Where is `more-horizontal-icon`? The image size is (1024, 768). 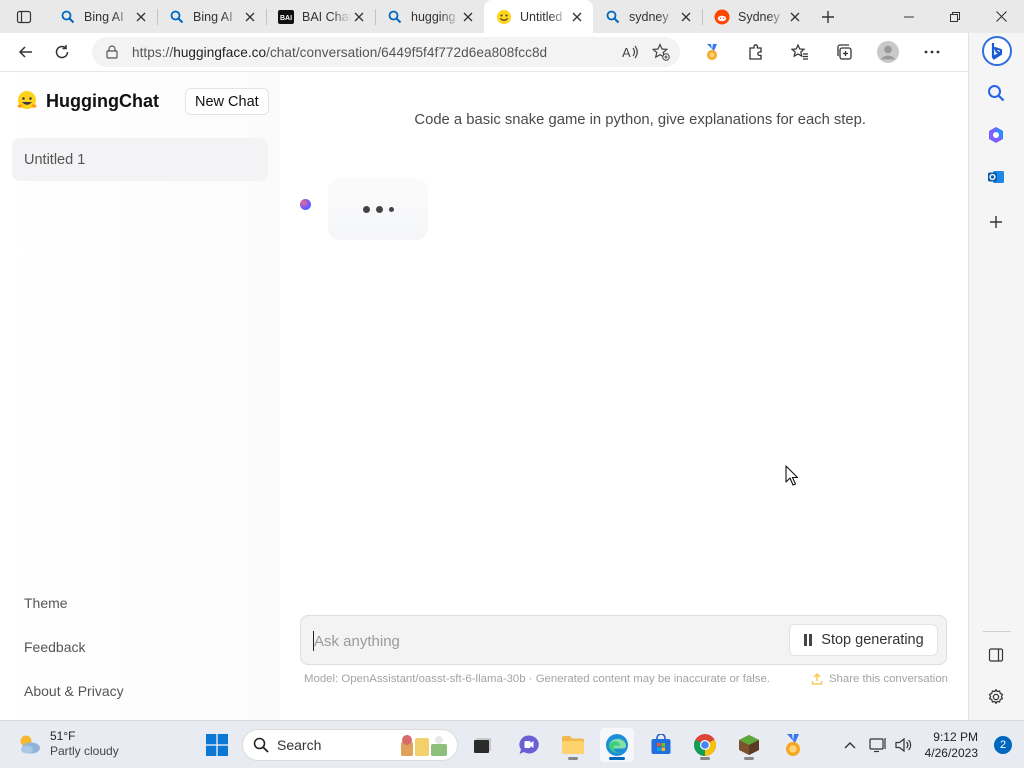
more-horizontal-icon is located at coordinates (932, 52).